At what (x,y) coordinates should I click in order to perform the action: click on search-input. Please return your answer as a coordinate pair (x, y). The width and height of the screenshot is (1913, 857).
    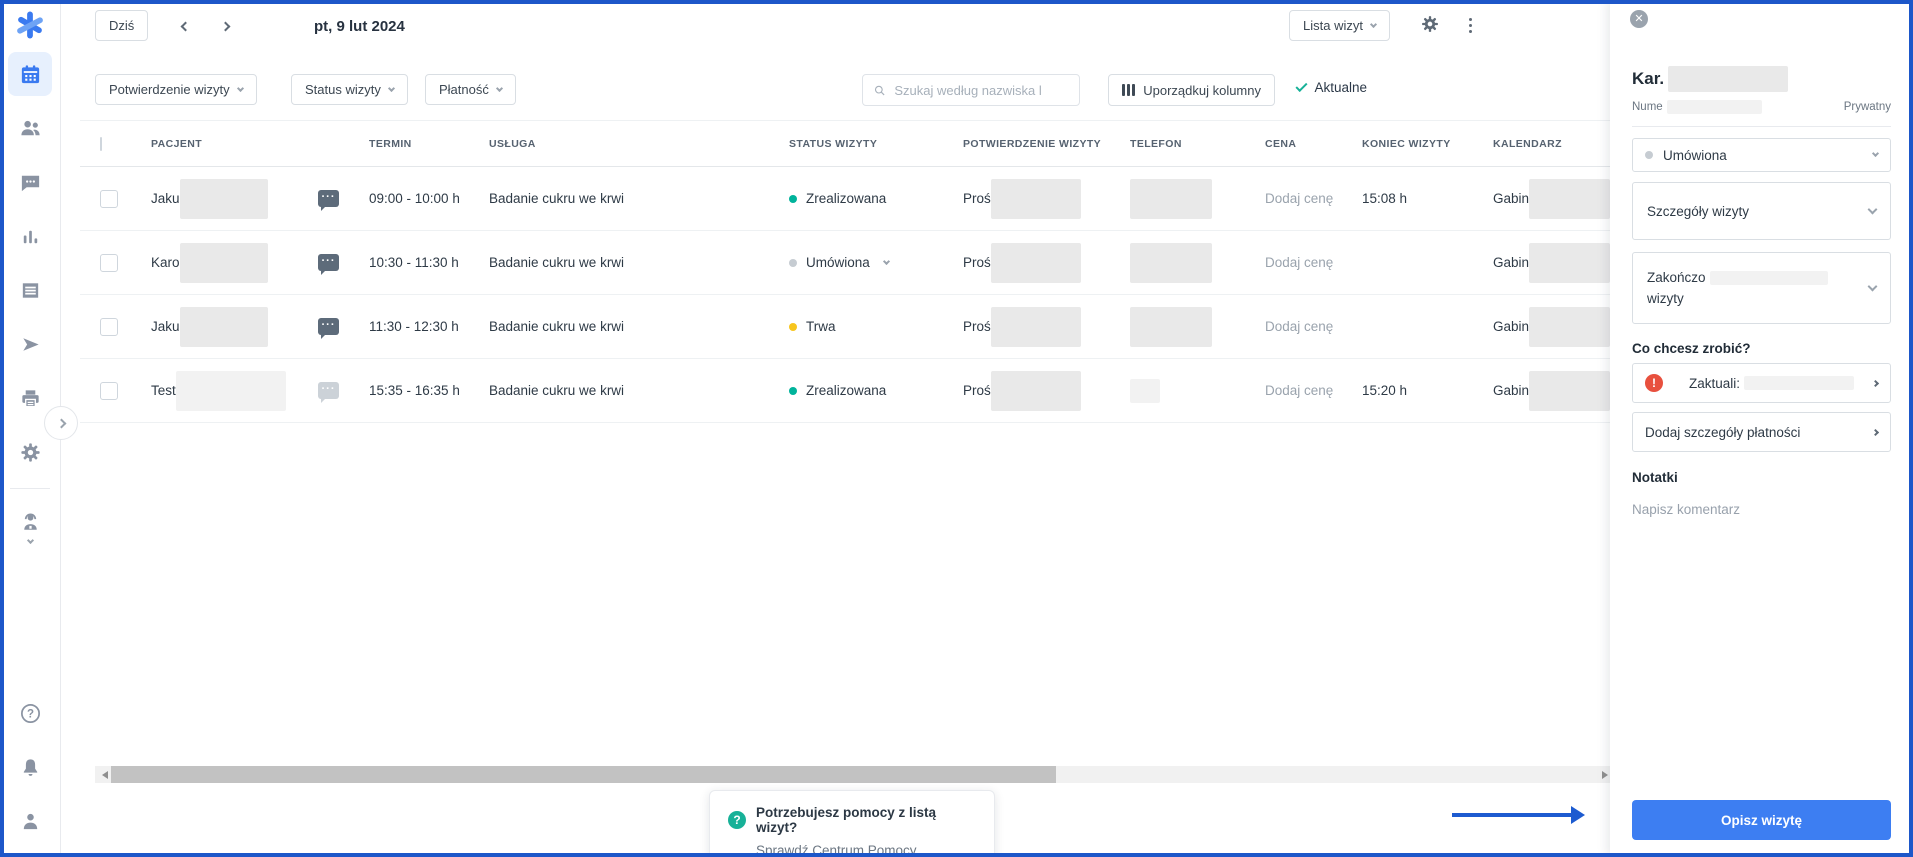
    Looking at the image, I should click on (981, 90).